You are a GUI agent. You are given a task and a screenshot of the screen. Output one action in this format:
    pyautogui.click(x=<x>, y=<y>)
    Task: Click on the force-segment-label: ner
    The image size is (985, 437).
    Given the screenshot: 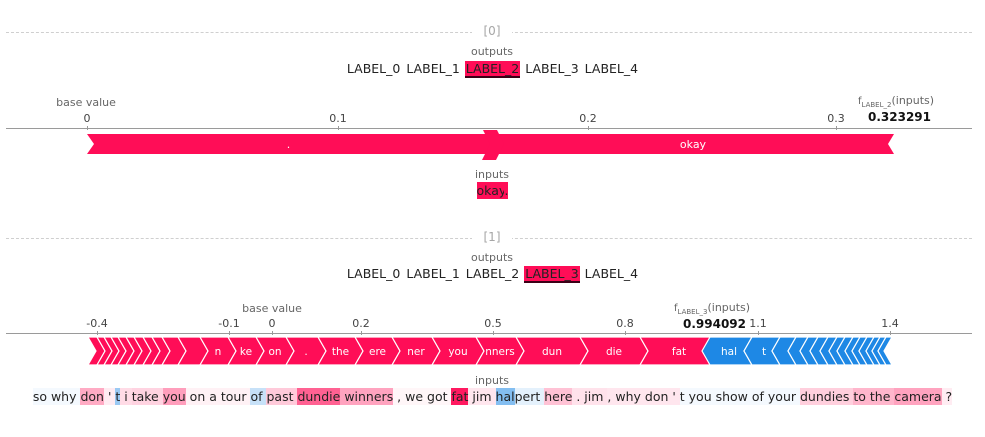 What is the action you would take?
    pyautogui.click(x=416, y=352)
    